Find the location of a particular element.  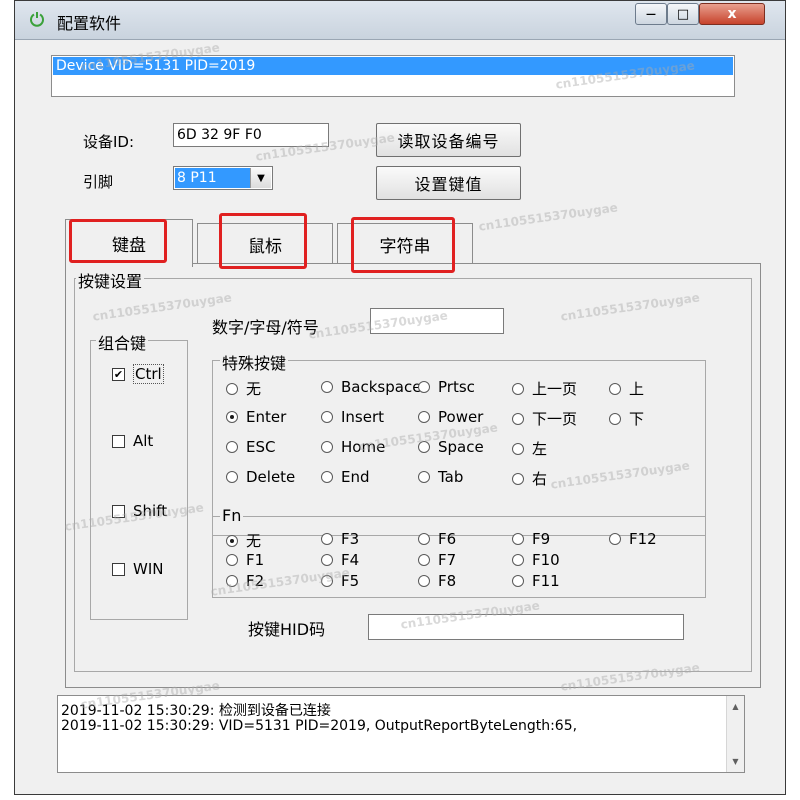

radio-f12: F12 is located at coordinates (633, 539).